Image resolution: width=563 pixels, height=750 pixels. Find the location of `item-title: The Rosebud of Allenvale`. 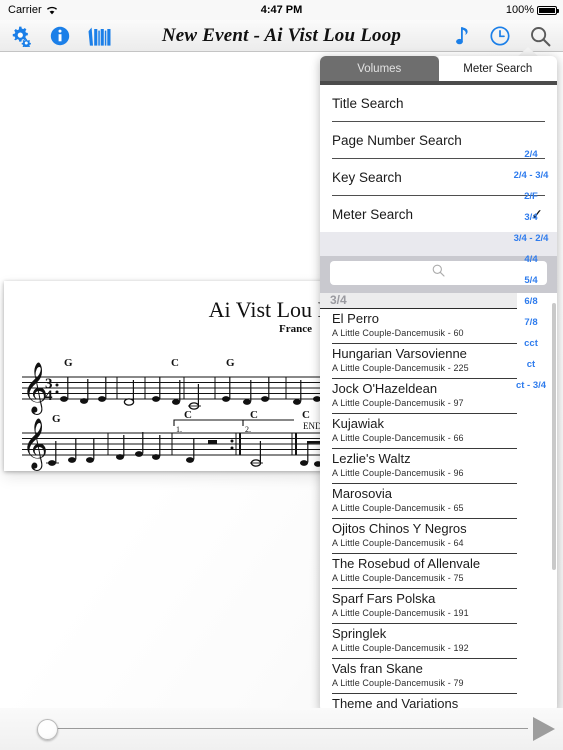

item-title: The Rosebud of Allenvale is located at coordinates (406, 563).